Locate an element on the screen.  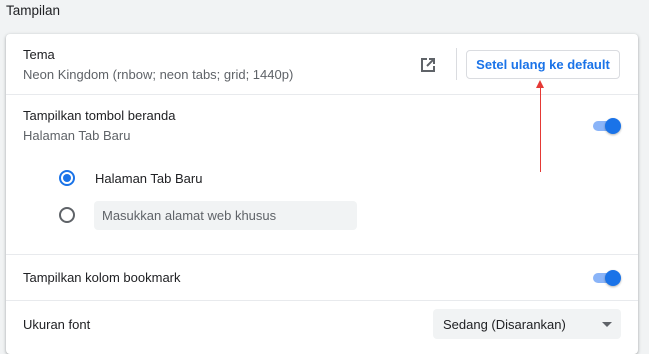
font-size-selected-value: Sedang (Disarankan) is located at coordinates (504, 324).